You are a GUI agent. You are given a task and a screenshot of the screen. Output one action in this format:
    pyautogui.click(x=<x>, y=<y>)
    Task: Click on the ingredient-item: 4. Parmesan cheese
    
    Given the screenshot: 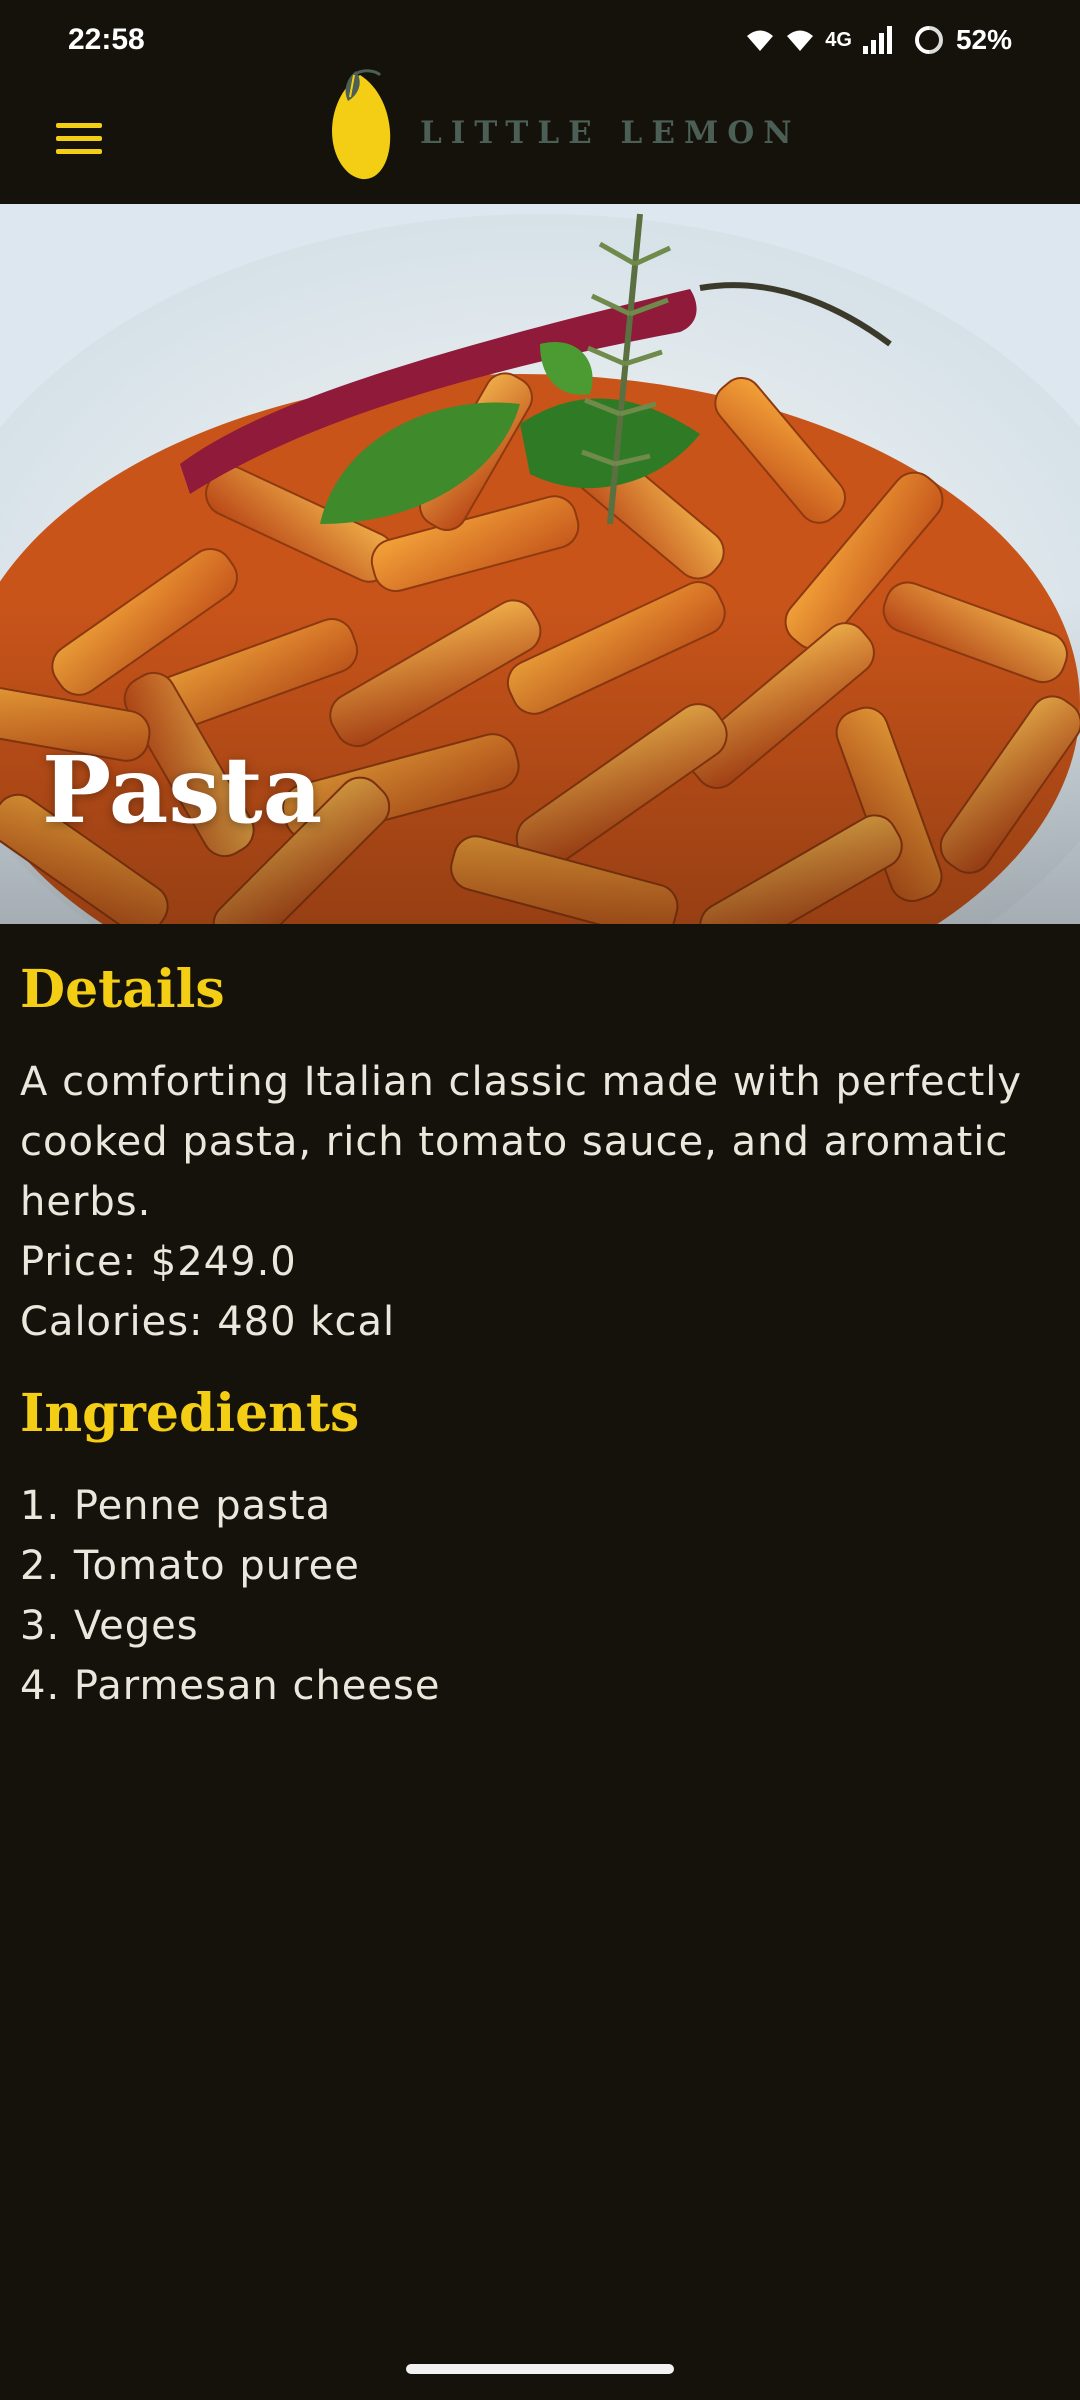 What is the action you would take?
    pyautogui.click(x=230, y=1686)
    